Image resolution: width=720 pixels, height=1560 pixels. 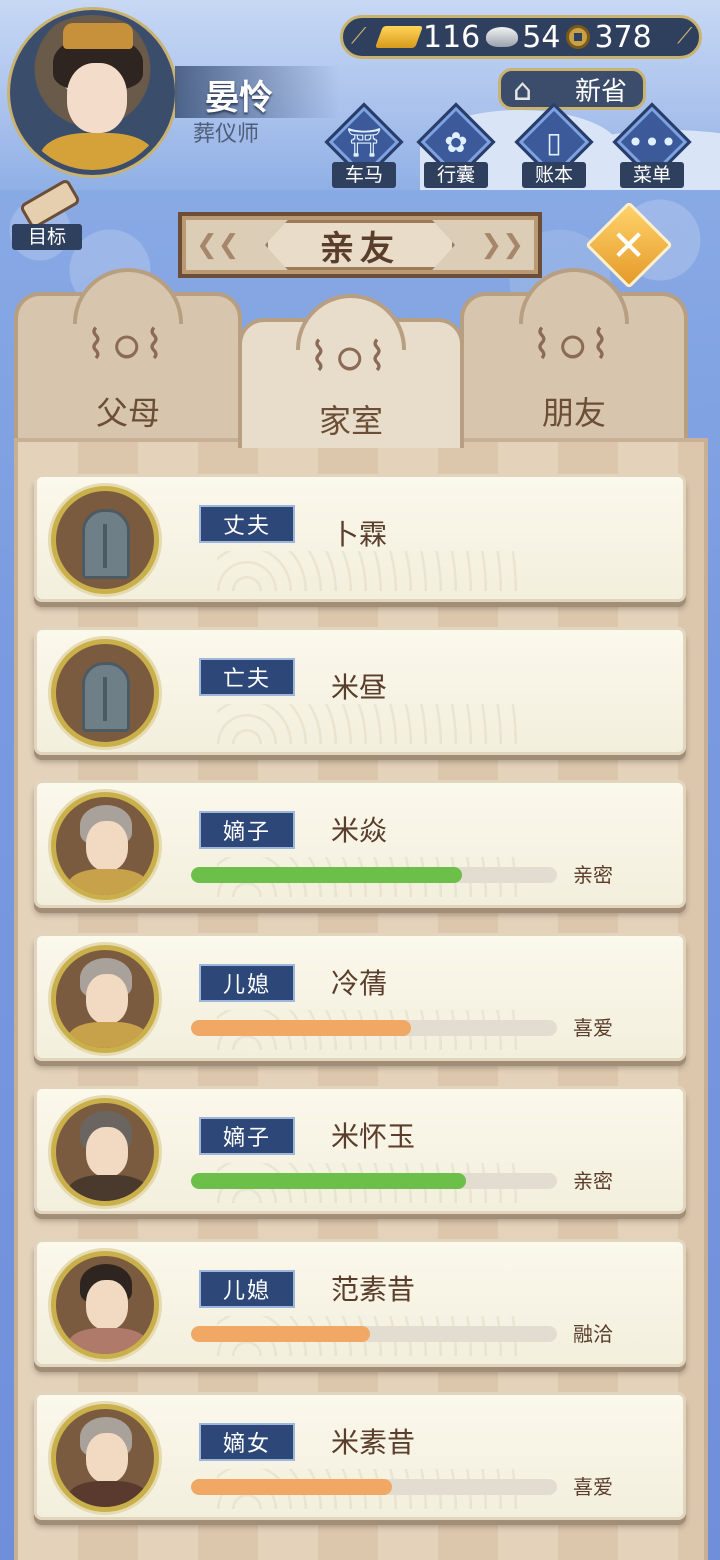 I want to click on menu-more-button: ••• 菜单, so click(x=652, y=145).